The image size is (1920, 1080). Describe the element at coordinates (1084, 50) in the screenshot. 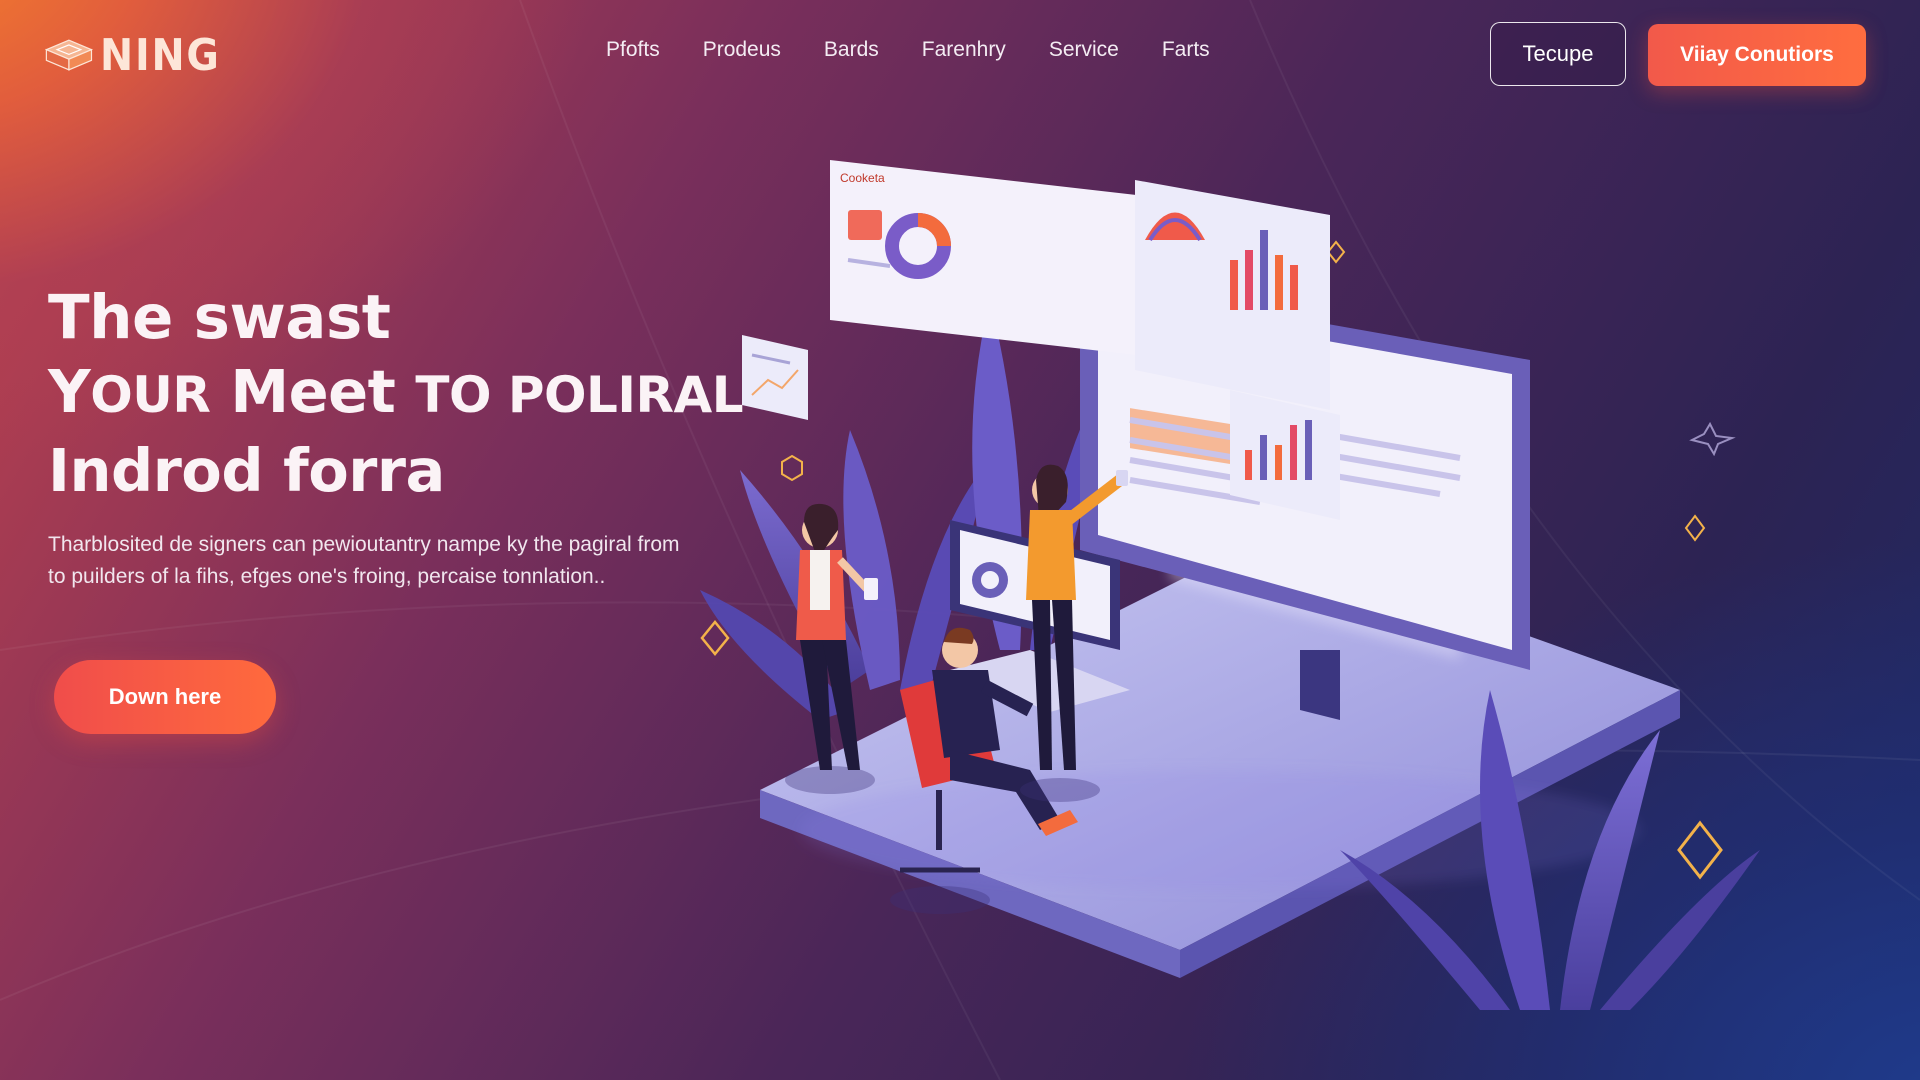

I see `nav-link-service: Service` at that location.